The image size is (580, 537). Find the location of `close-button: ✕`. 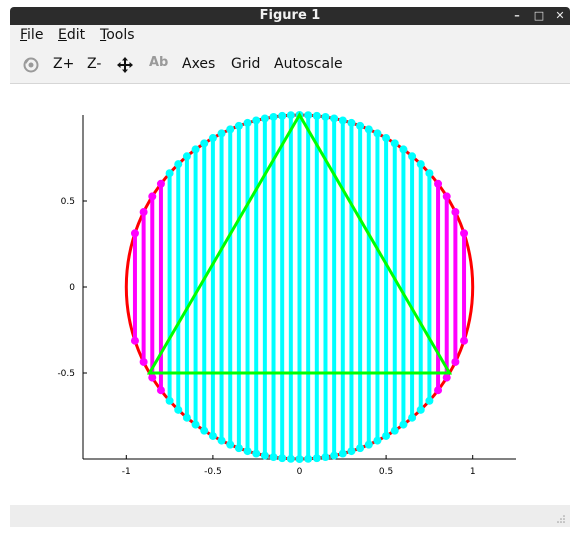

close-button: ✕ is located at coordinates (560, 16).